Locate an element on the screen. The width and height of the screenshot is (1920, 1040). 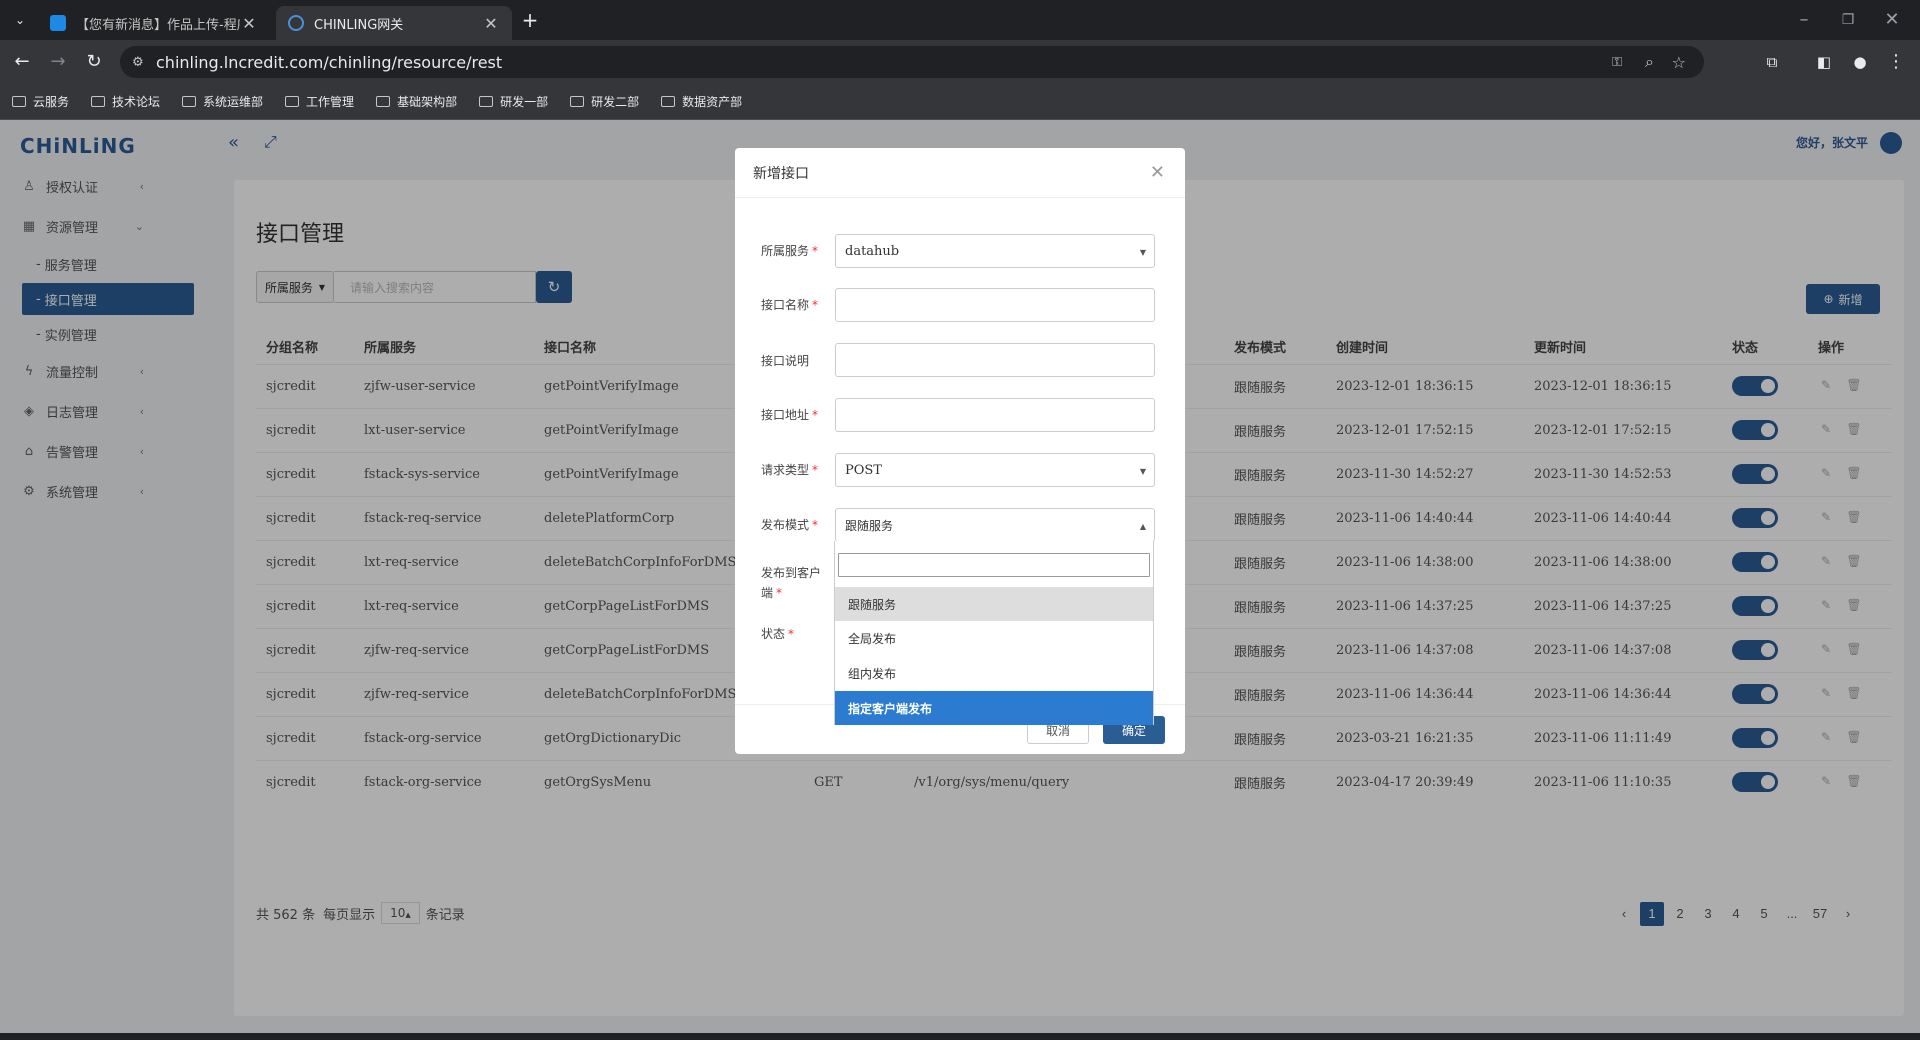
bookmark-folder: 技术论坛 is located at coordinates (125, 101).